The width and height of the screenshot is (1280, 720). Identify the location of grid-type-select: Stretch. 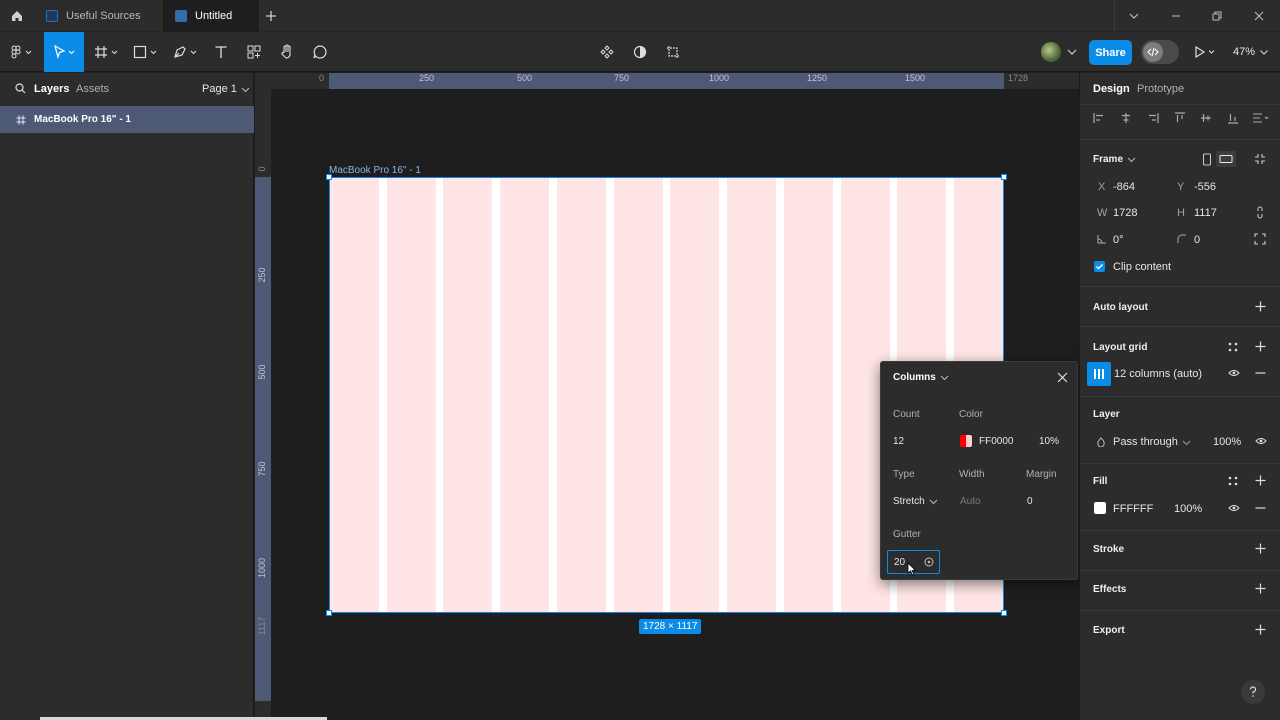
(915, 501).